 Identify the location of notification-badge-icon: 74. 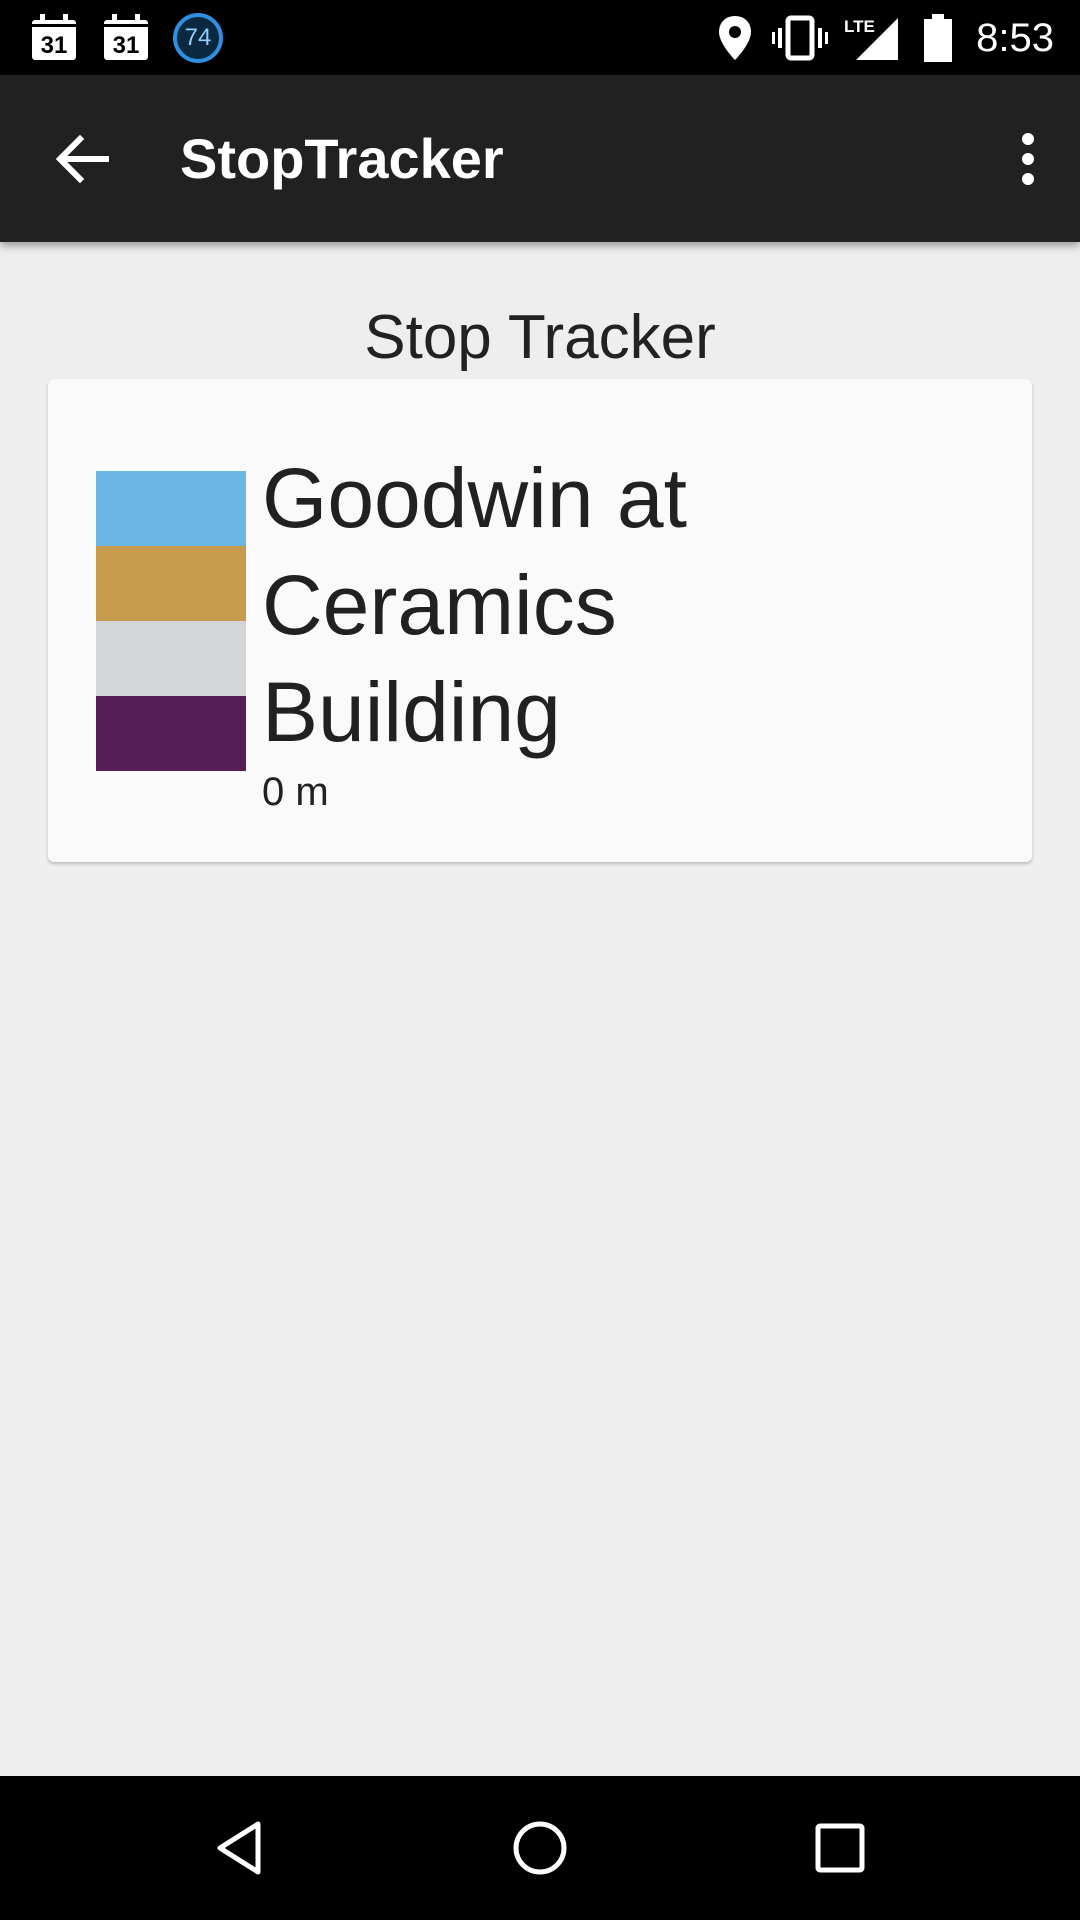
(198, 38).